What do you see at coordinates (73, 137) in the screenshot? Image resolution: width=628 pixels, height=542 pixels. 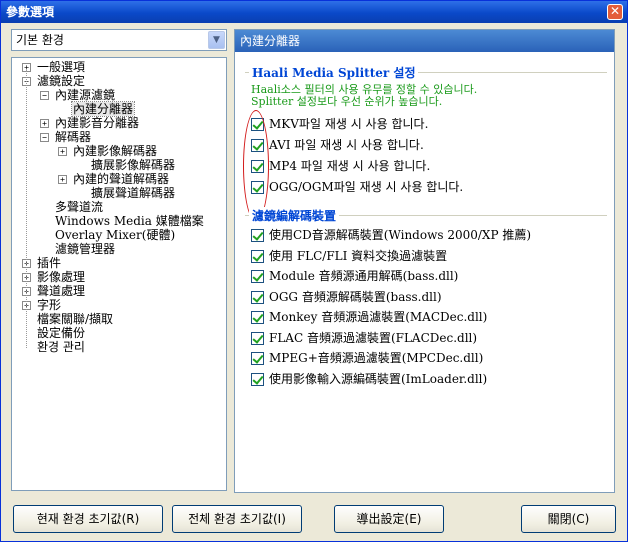 I see `tree-item-label: 解碼器` at bounding box center [73, 137].